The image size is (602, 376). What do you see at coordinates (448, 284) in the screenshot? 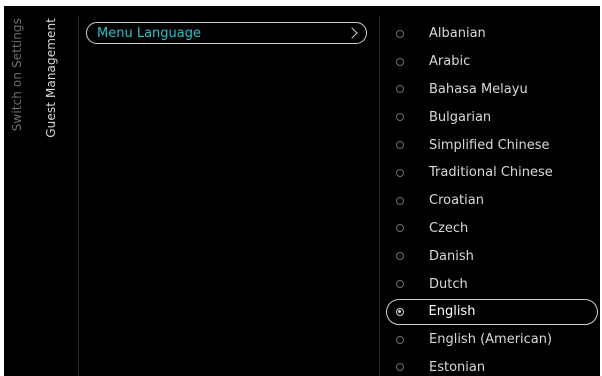
I see `language-label: Dutch` at bounding box center [448, 284].